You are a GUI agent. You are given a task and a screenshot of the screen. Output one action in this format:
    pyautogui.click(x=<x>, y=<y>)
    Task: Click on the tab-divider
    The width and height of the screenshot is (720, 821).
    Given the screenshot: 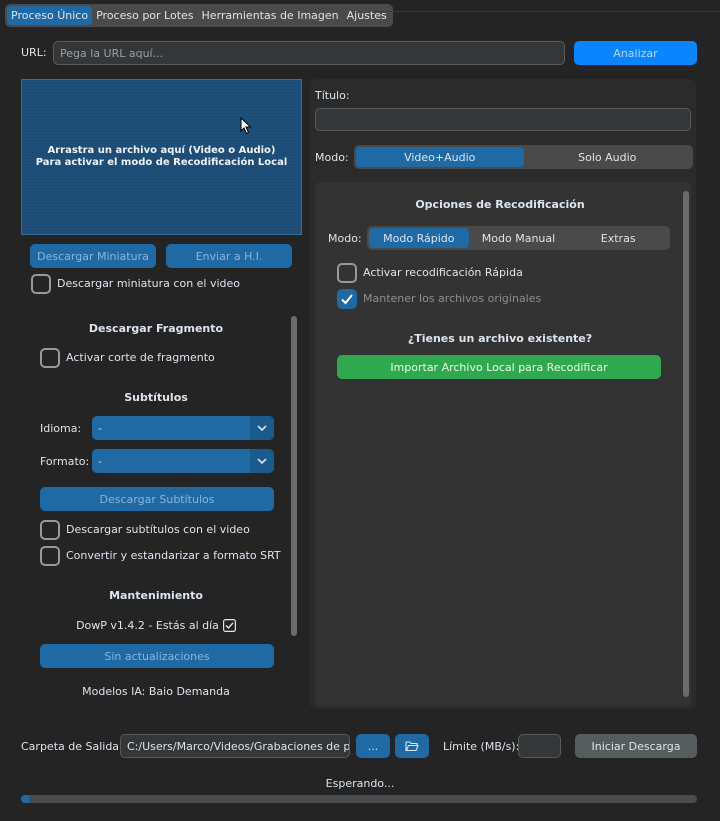 What is the action you would take?
    pyautogui.click(x=547, y=11)
    